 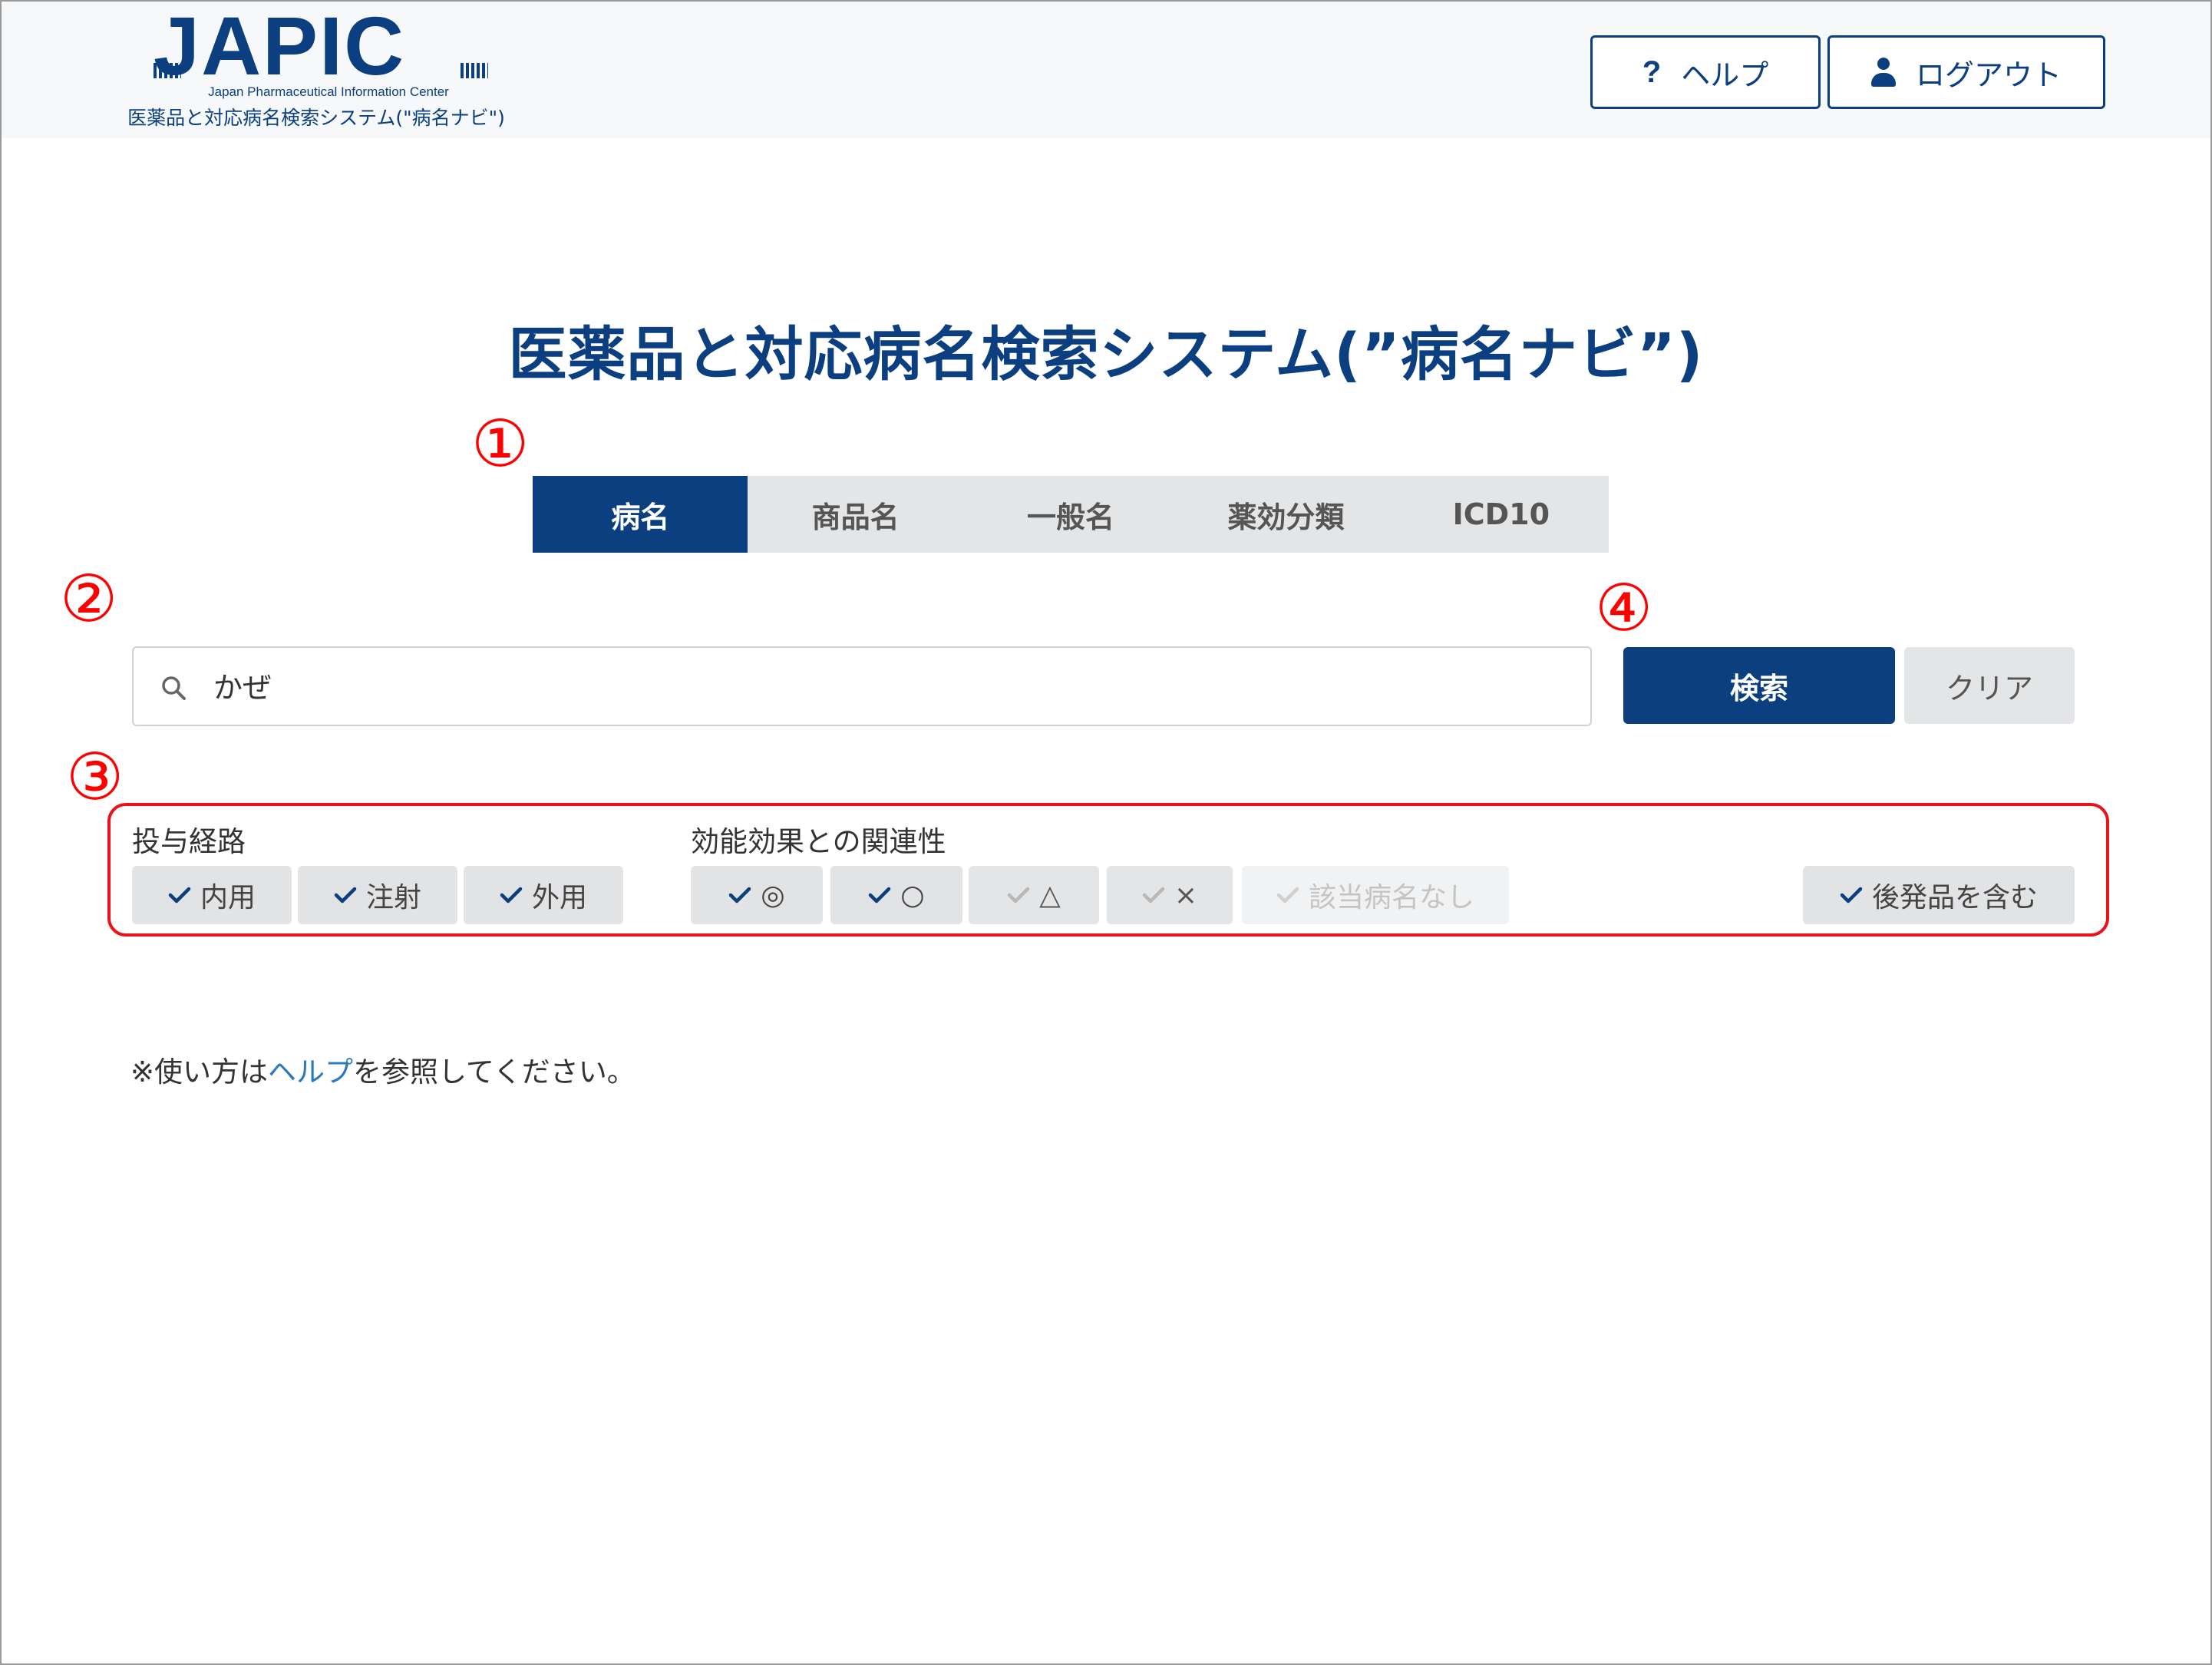 What do you see at coordinates (328, 91) in the screenshot?
I see `logo-subtitle: Japan Pharmaceutical Information Center` at bounding box center [328, 91].